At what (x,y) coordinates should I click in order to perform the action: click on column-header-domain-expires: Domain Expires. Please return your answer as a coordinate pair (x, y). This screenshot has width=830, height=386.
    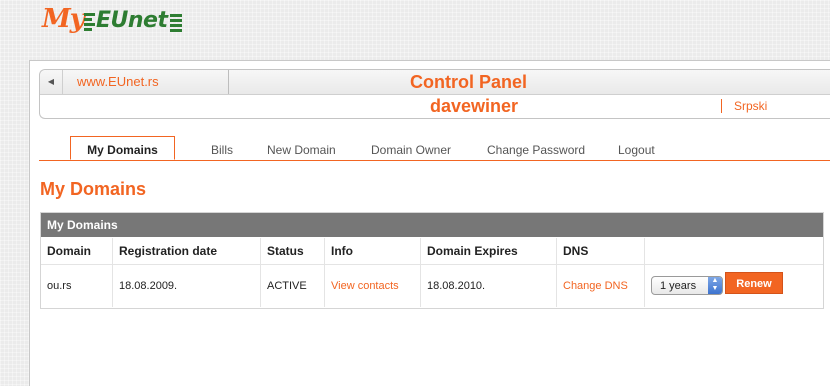
    Looking at the image, I should click on (489, 251).